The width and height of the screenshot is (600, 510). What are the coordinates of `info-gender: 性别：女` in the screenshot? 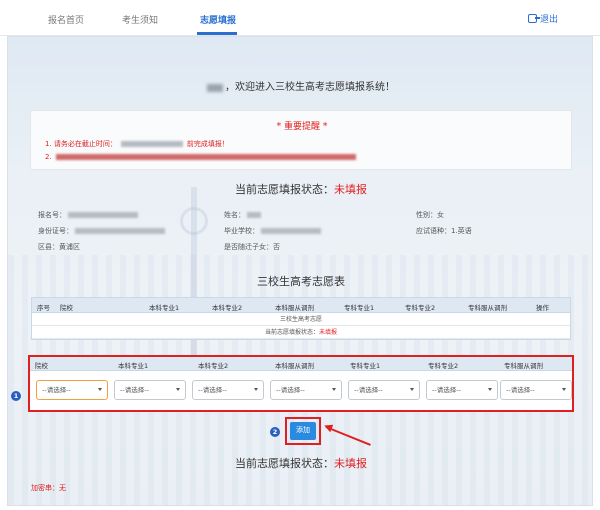 It's located at (430, 215).